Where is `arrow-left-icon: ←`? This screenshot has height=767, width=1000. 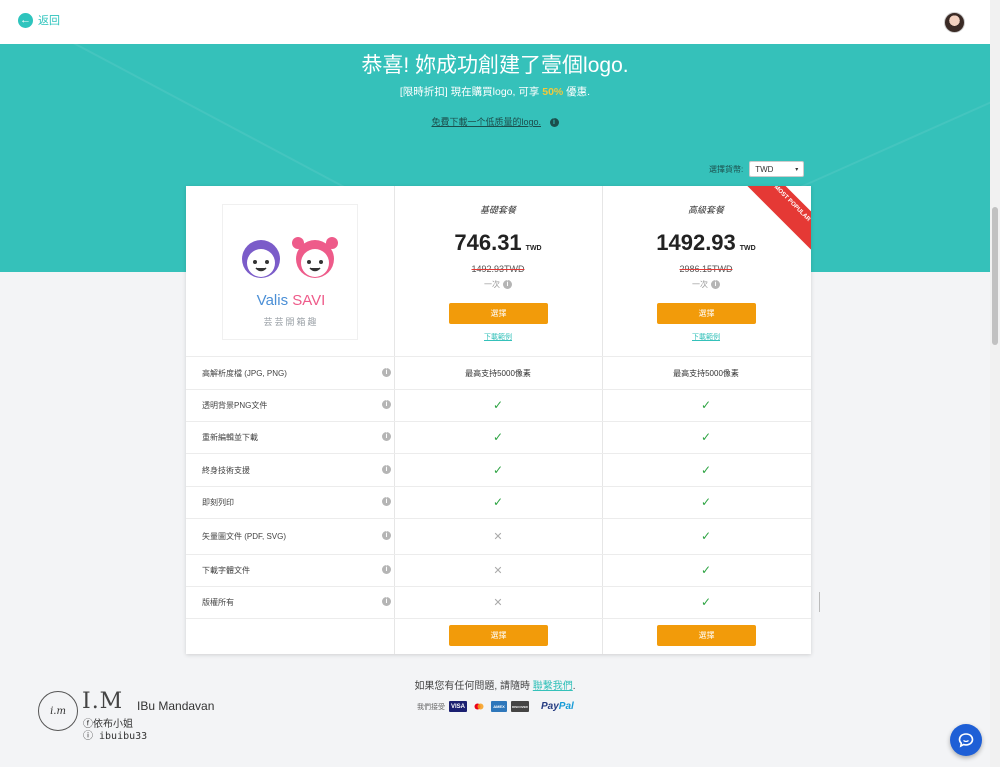 arrow-left-icon: ← is located at coordinates (25, 20).